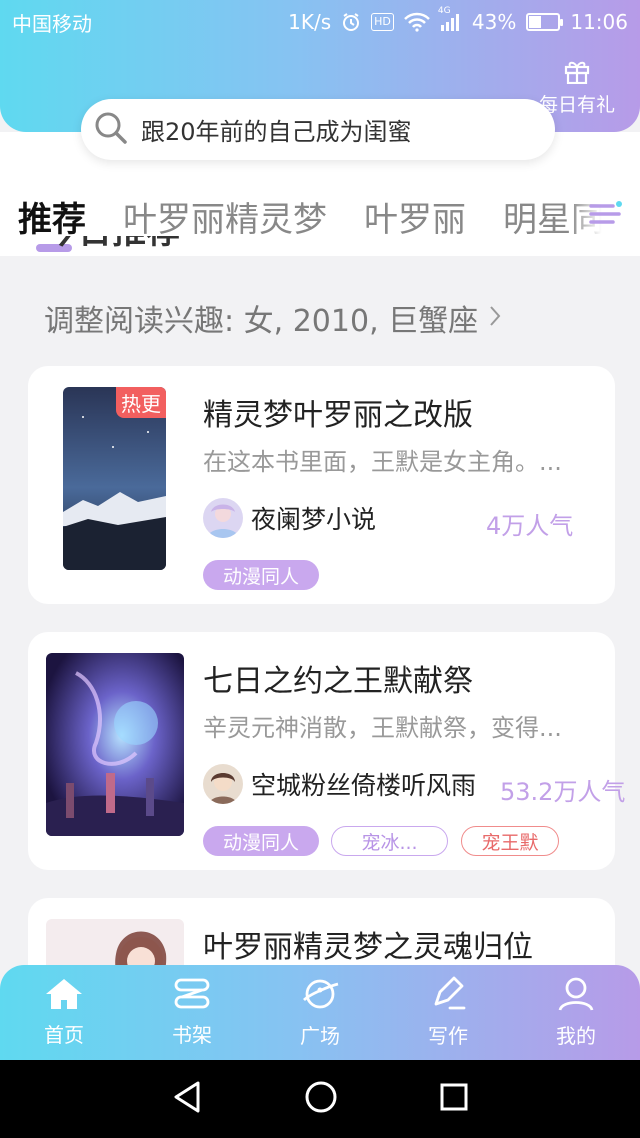 This screenshot has width=640, height=1138. I want to click on carrier-name: 中国移动, so click(52, 23).